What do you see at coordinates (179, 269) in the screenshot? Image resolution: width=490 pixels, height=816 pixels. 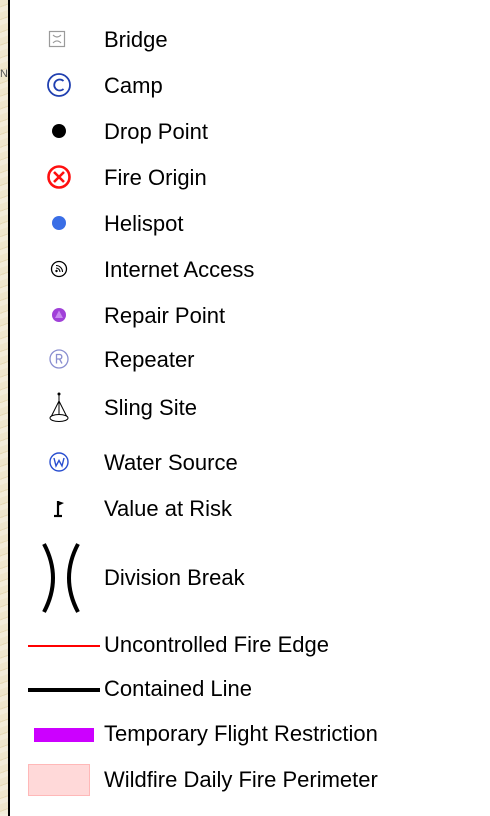 I see `legend-label: Internet Access` at bounding box center [179, 269].